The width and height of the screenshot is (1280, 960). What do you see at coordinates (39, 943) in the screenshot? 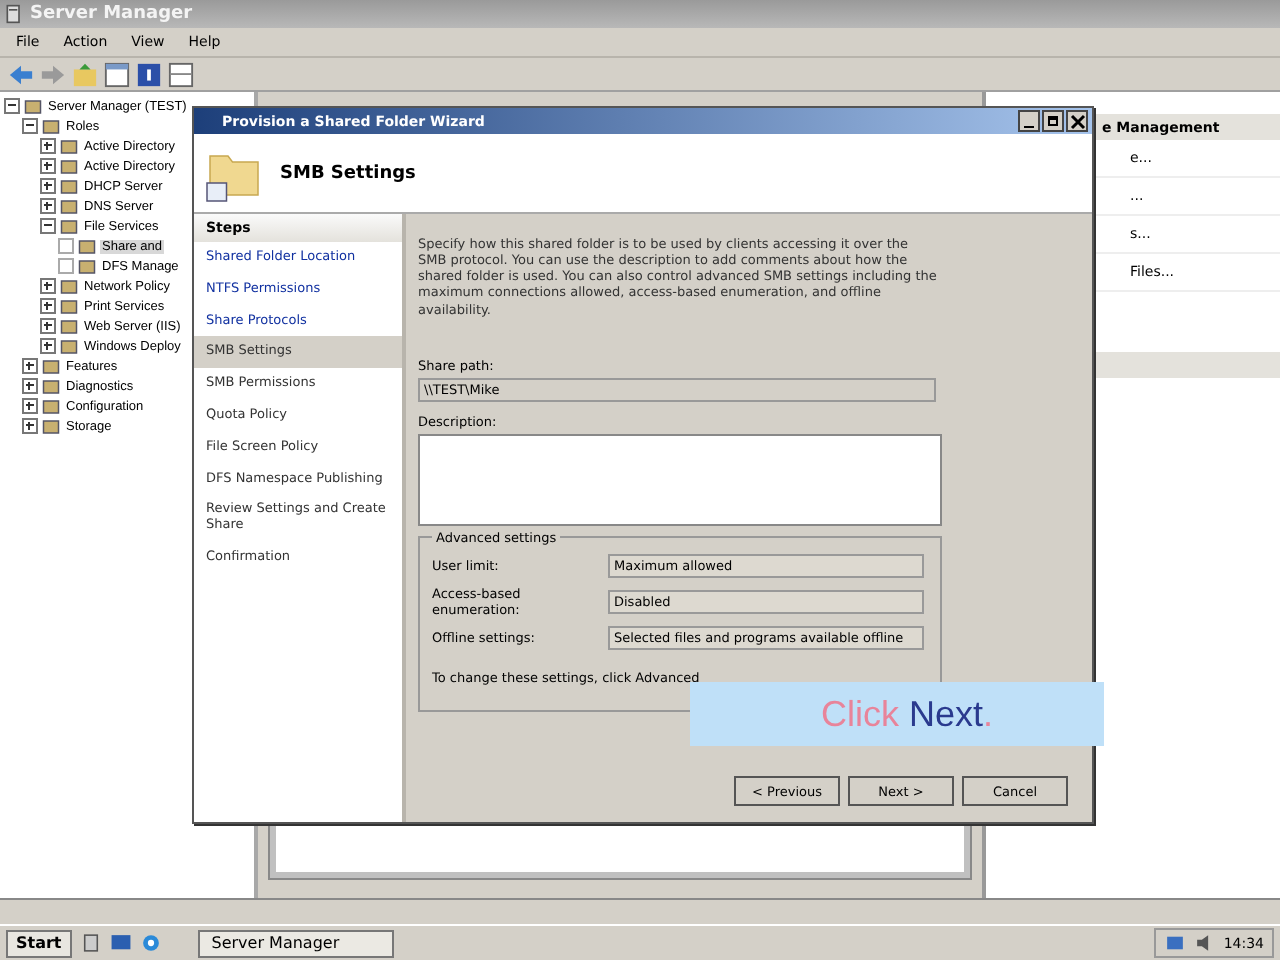
I see `start-button: Start` at bounding box center [39, 943].